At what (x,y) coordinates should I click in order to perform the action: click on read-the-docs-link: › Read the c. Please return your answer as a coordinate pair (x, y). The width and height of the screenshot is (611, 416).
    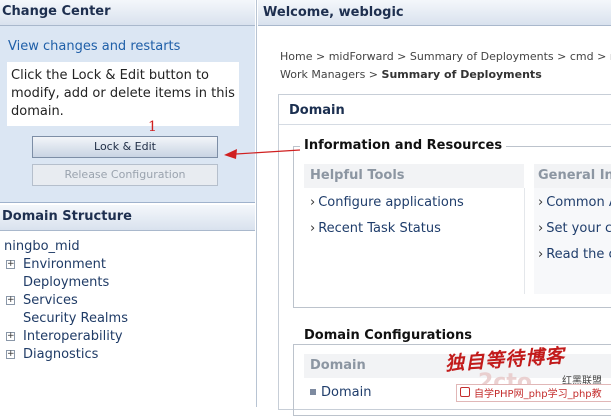
    Looking at the image, I should click on (574, 254).